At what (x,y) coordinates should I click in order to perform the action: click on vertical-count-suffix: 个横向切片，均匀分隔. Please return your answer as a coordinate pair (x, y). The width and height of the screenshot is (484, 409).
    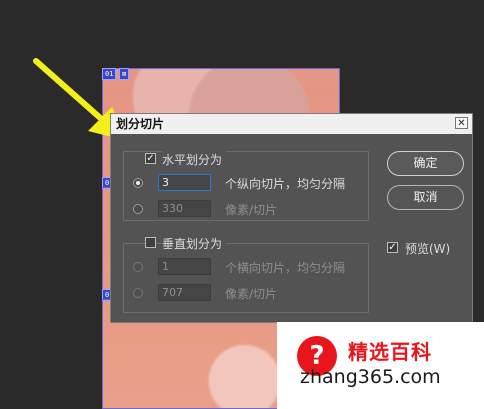
    Looking at the image, I should click on (285, 268).